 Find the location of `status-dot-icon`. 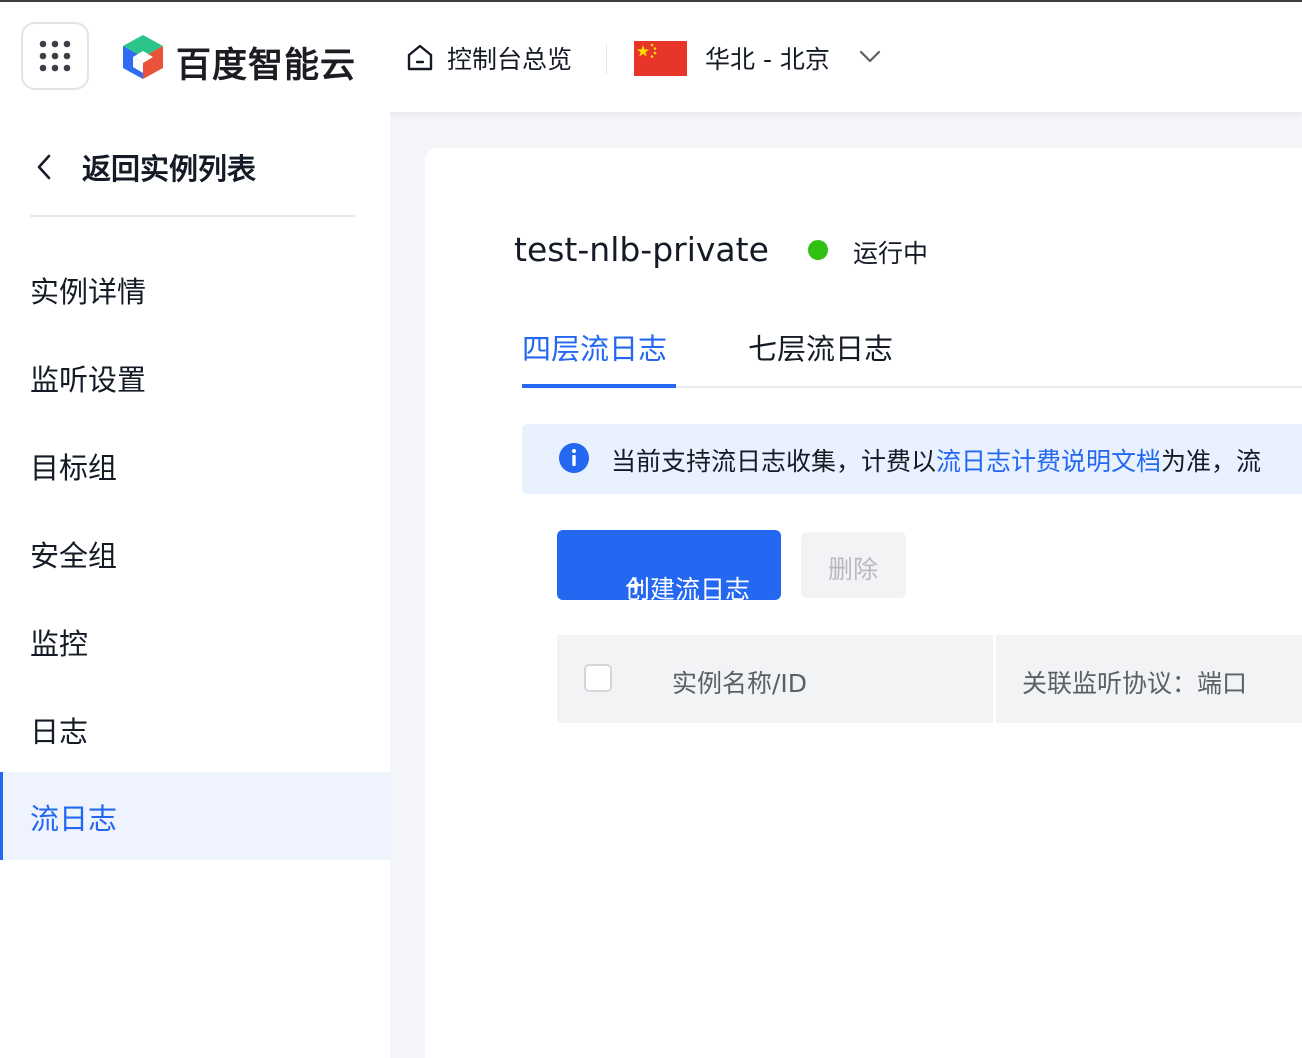

status-dot-icon is located at coordinates (818, 250).